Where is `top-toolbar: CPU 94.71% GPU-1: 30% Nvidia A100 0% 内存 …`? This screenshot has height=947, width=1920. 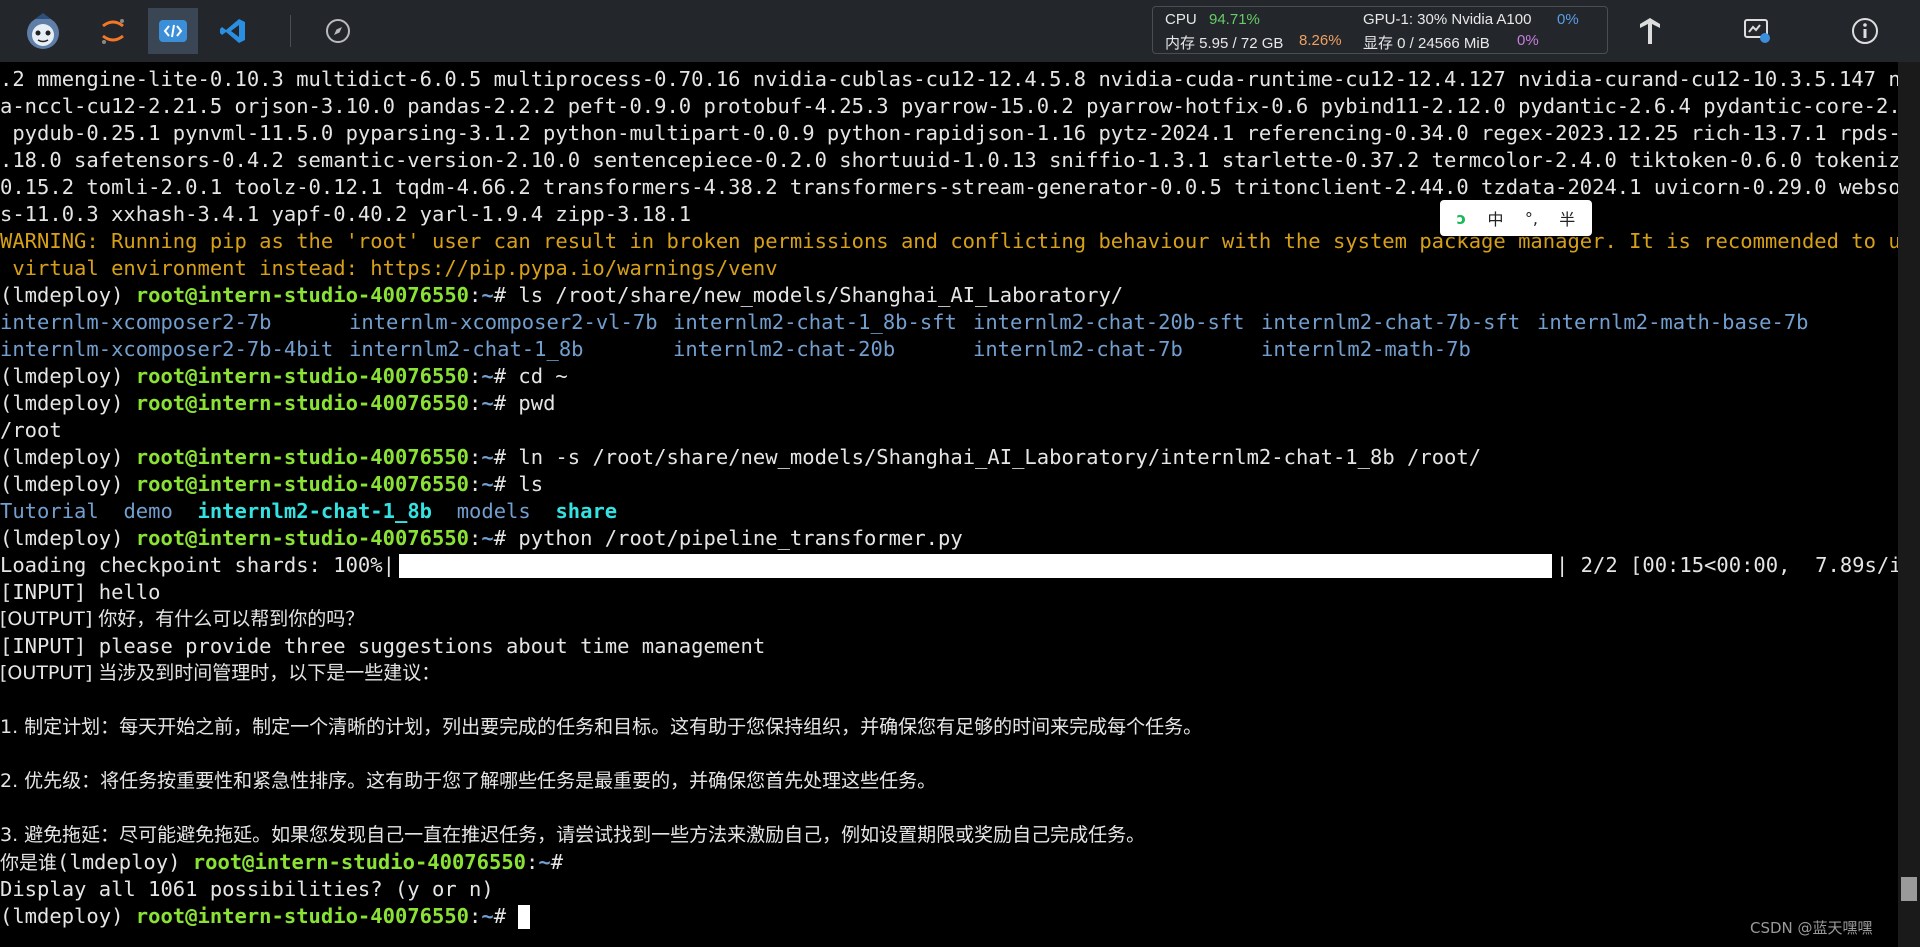 top-toolbar: CPU 94.71% GPU-1: 30% Nvidia A100 0% 内存 … is located at coordinates (960, 31).